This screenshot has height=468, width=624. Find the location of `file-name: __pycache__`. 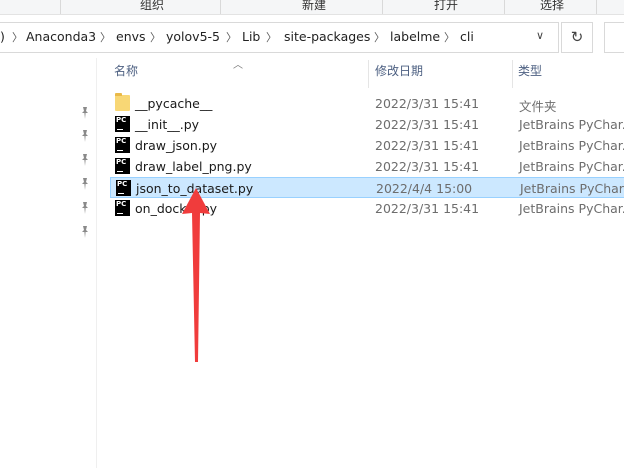

file-name: __pycache__ is located at coordinates (174, 103).